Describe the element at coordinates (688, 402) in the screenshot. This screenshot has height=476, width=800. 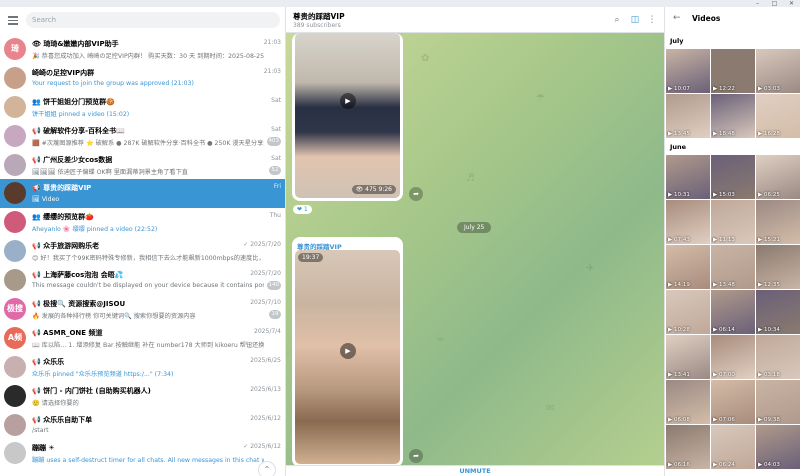
I see `video-thumbnail: ▶ 06:08` at that location.